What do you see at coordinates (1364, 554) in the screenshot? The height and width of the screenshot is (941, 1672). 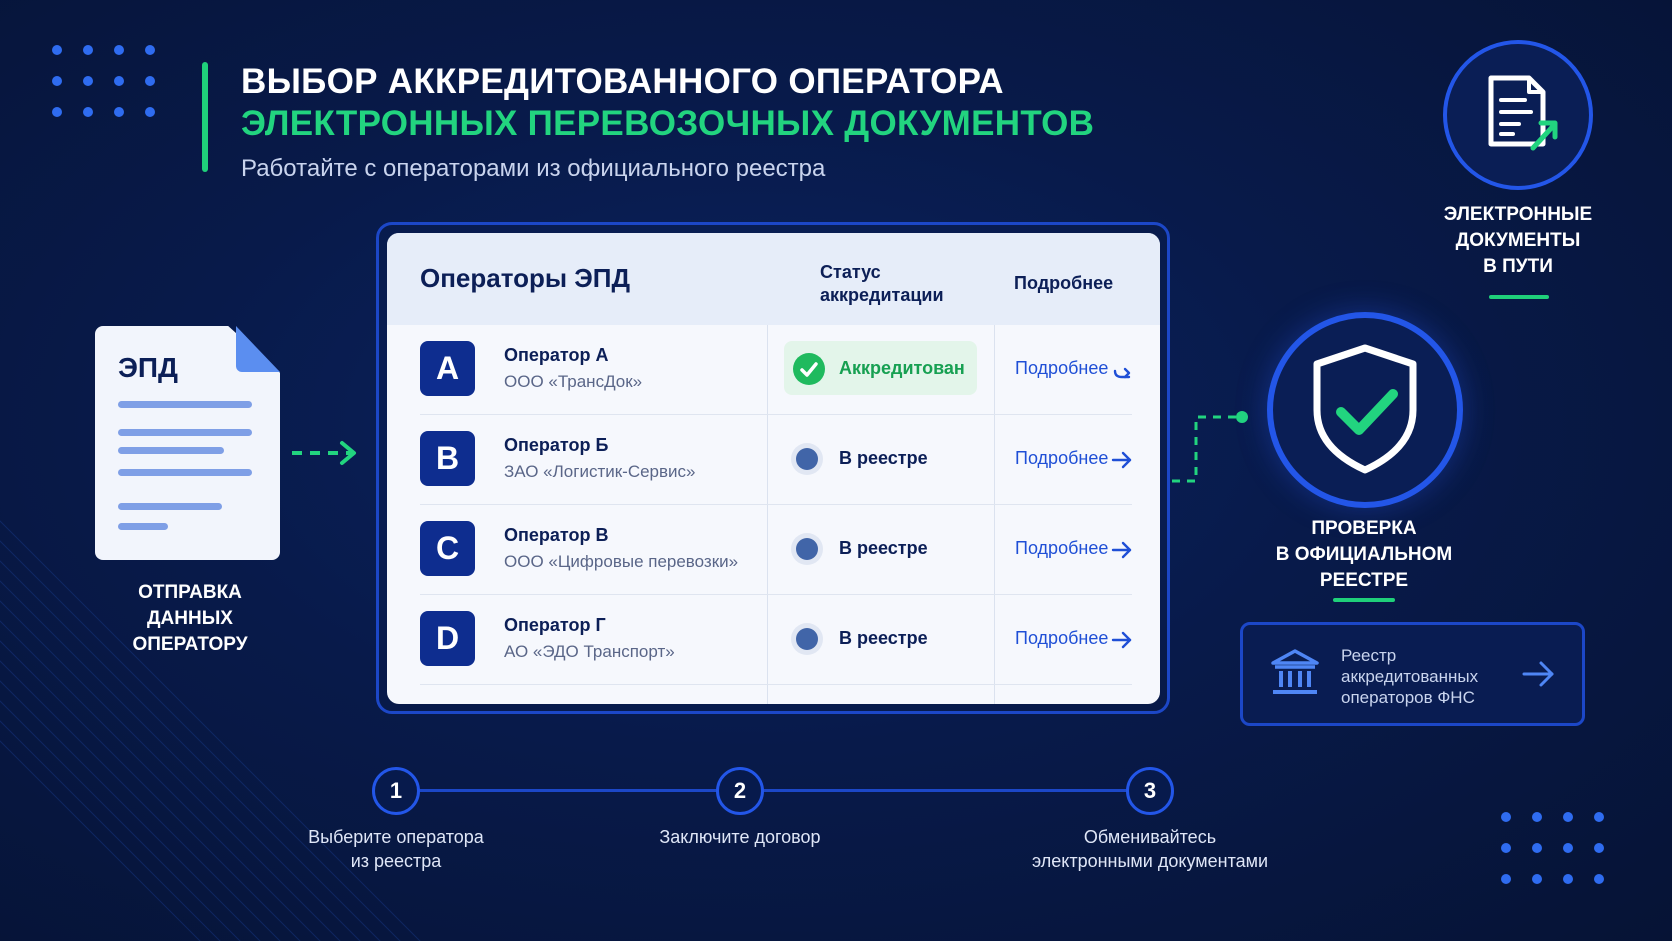 I see `registry-check-caption: ПРОВЕРКА В ОФИЦИАЛЬНОМ РЕЕСТРЕ` at bounding box center [1364, 554].